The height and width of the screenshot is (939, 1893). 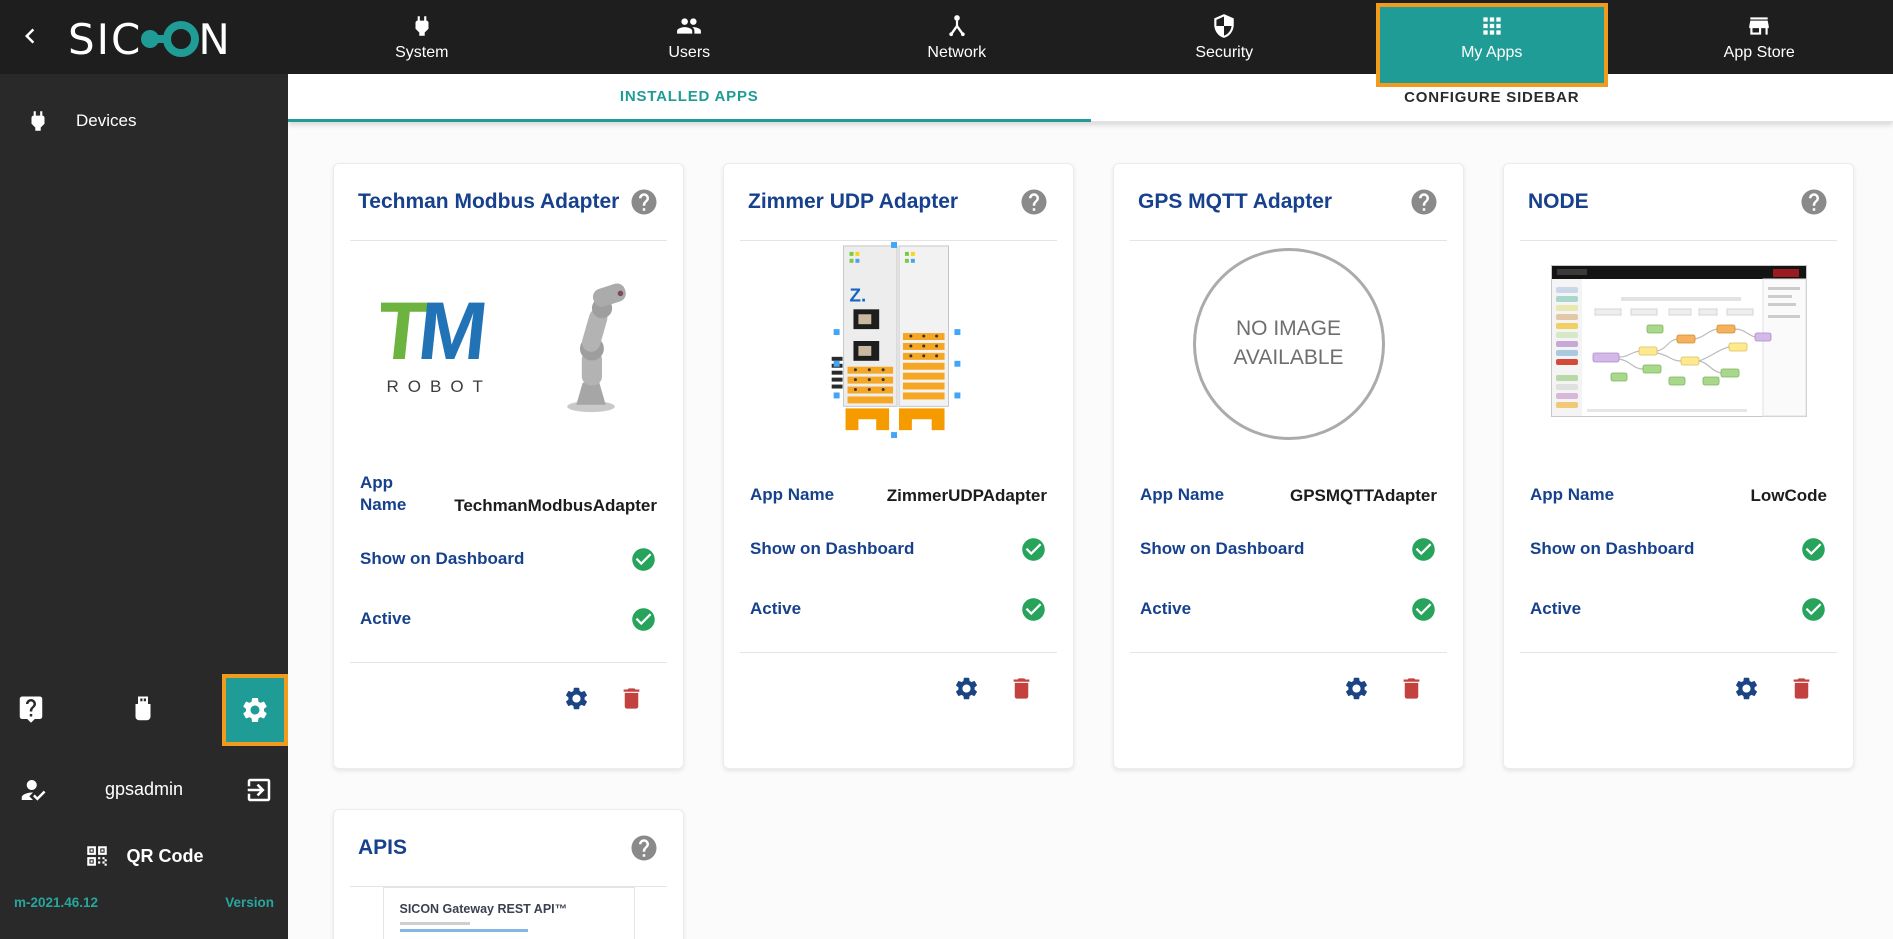 What do you see at coordinates (957, 37) in the screenshot?
I see `top-nav-item-network: Network` at bounding box center [957, 37].